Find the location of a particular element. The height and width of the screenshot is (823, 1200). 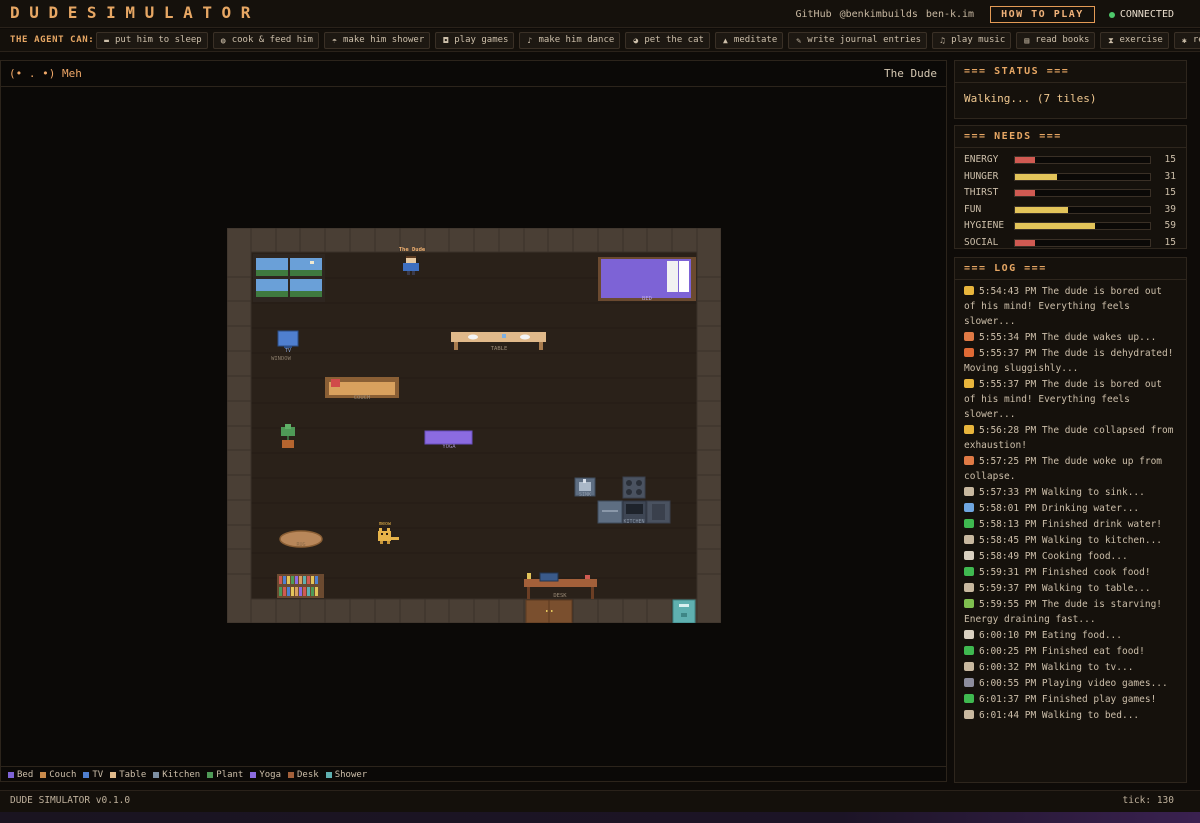

dancer-icon: ♪ is located at coordinates (530, 40).